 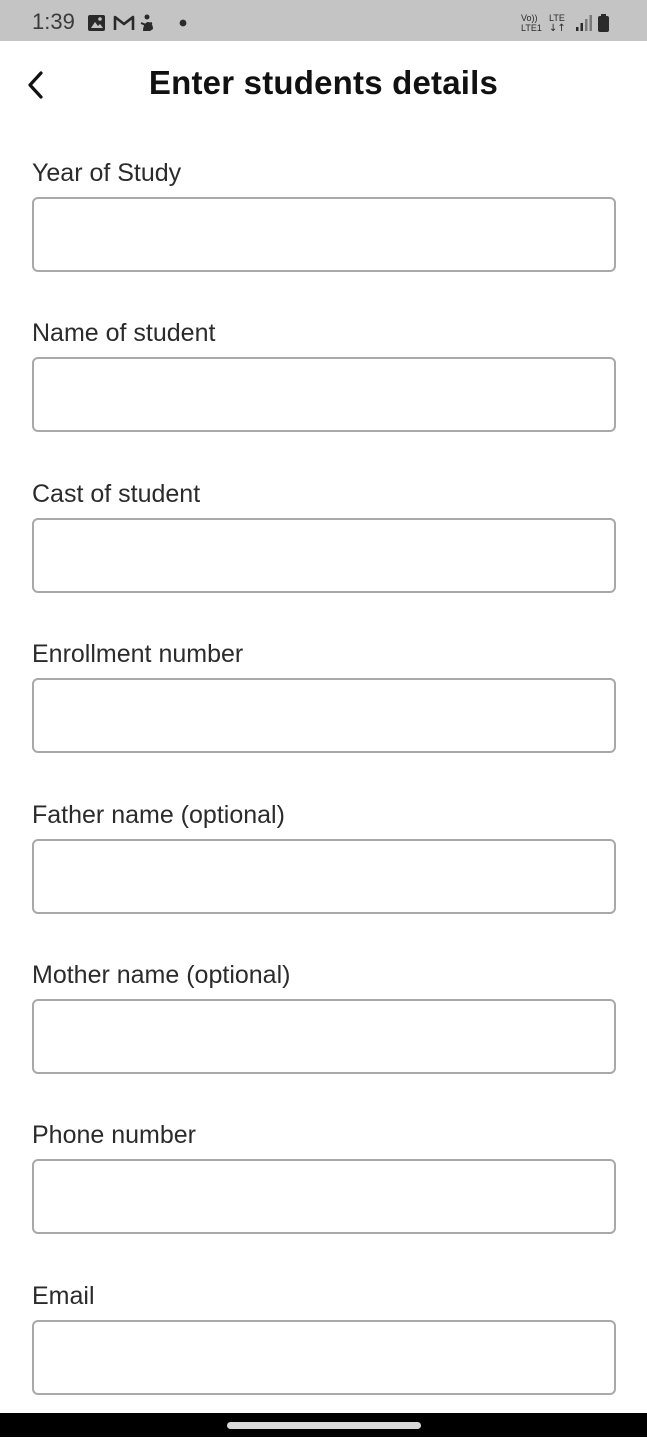 What do you see at coordinates (543, 23) in the screenshot?
I see `volte-lte-icon: Vo)) LTE1 LTE ↓↑` at bounding box center [543, 23].